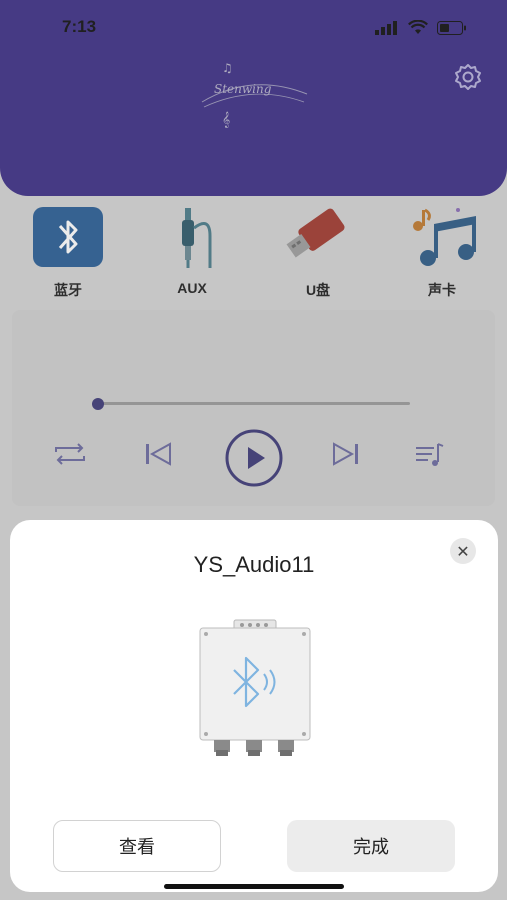 Image resolution: width=507 pixels, height=900 pixels. What do you see at coordinates (98, 404) in the screenshot?
I see `progress-handle` at bounding box center [98, 404].